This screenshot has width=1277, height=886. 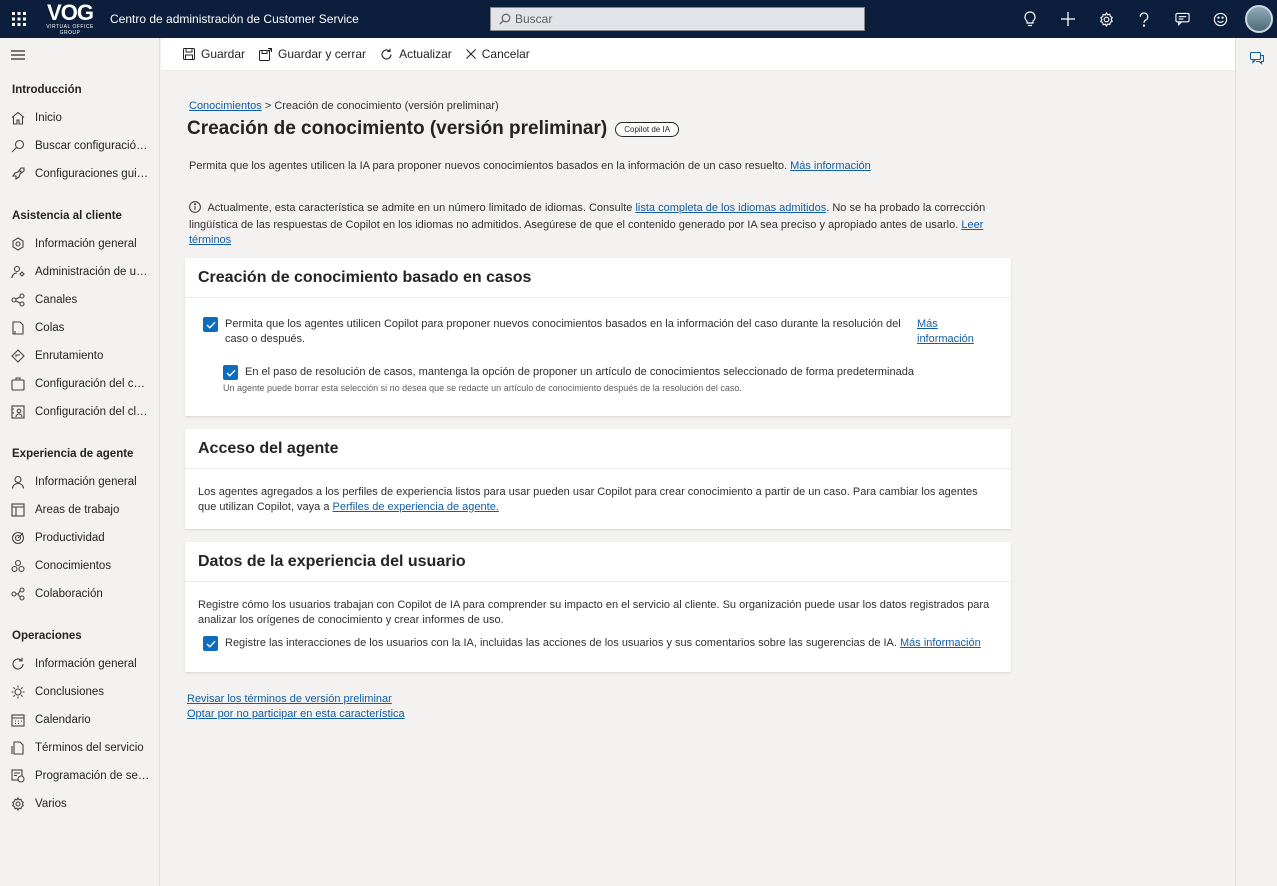 What do you see at coordinates (79, 510) in the screenshot?
I see `sidebar-item: Áreas de trabajo` at bounding box center [79, 510].